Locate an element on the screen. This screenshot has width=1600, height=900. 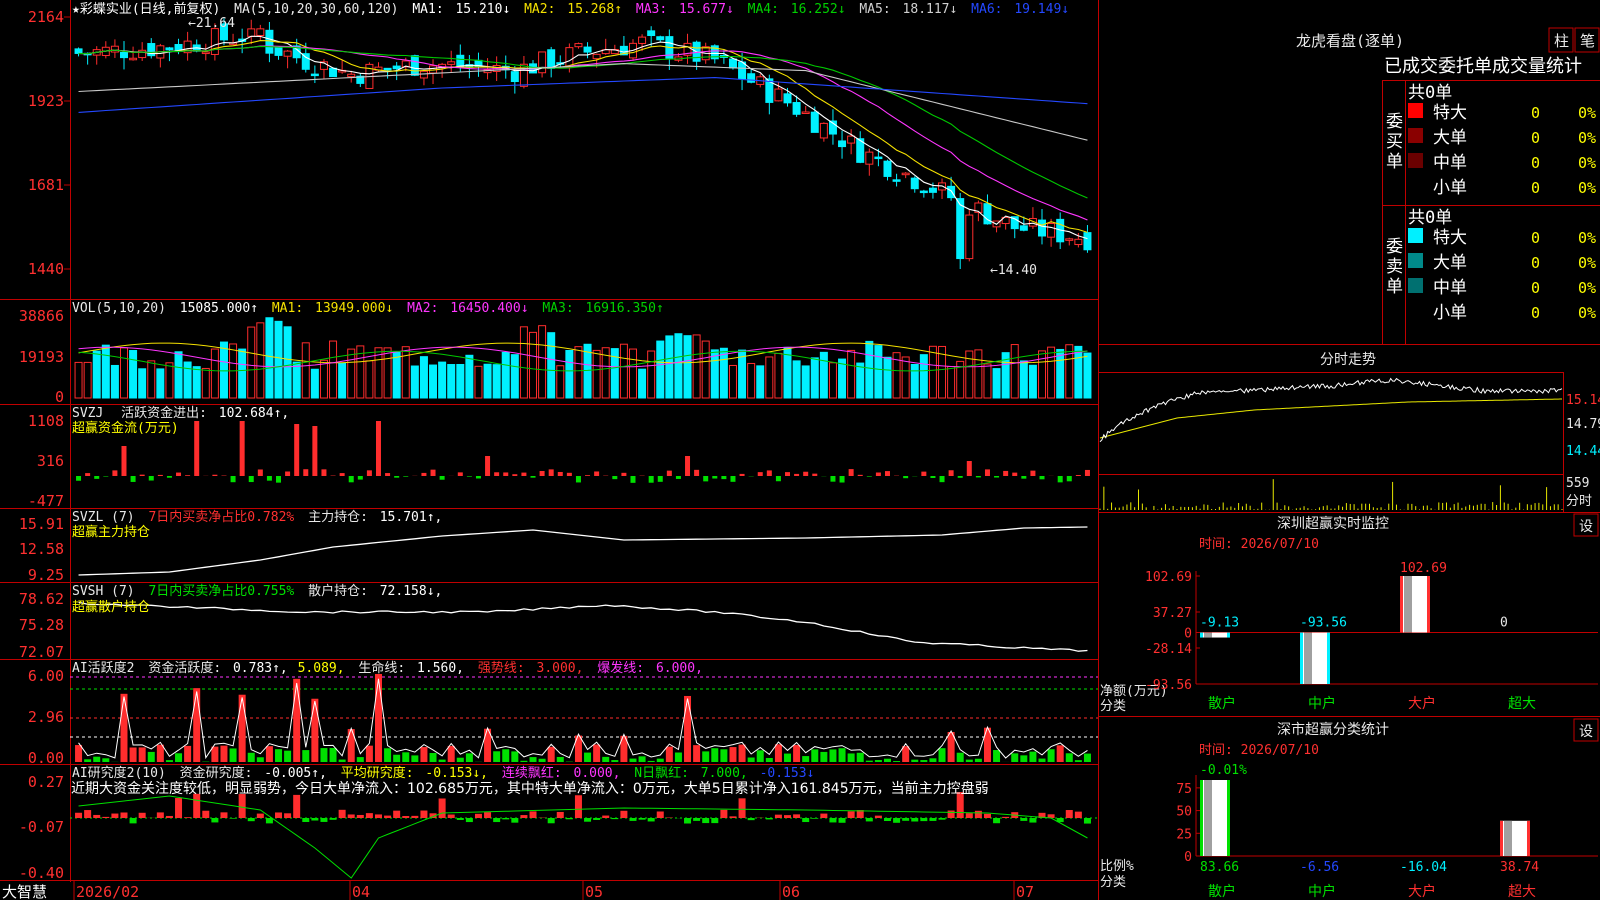
ai-research-y-tick: 0.27 is located at coordinates (46, 782).